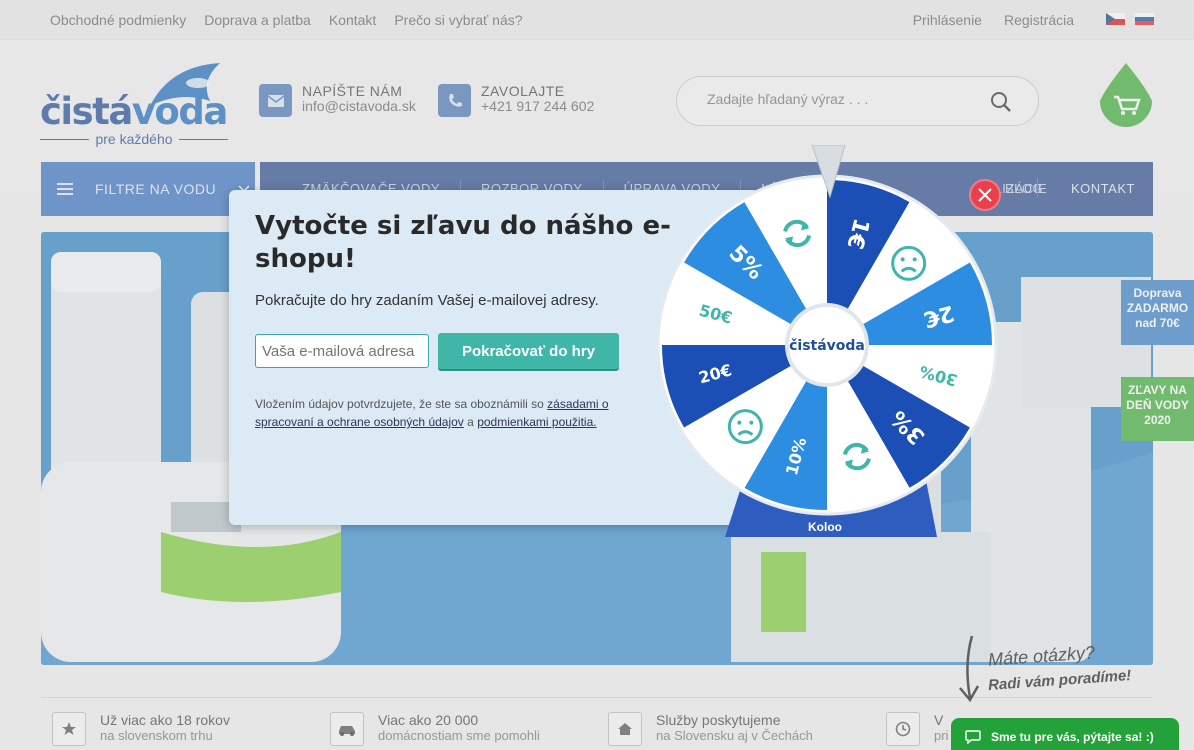 The width and height of the screenshot is (1194, 750). I want to click on chat-bubble-icon, so click(973, 737).